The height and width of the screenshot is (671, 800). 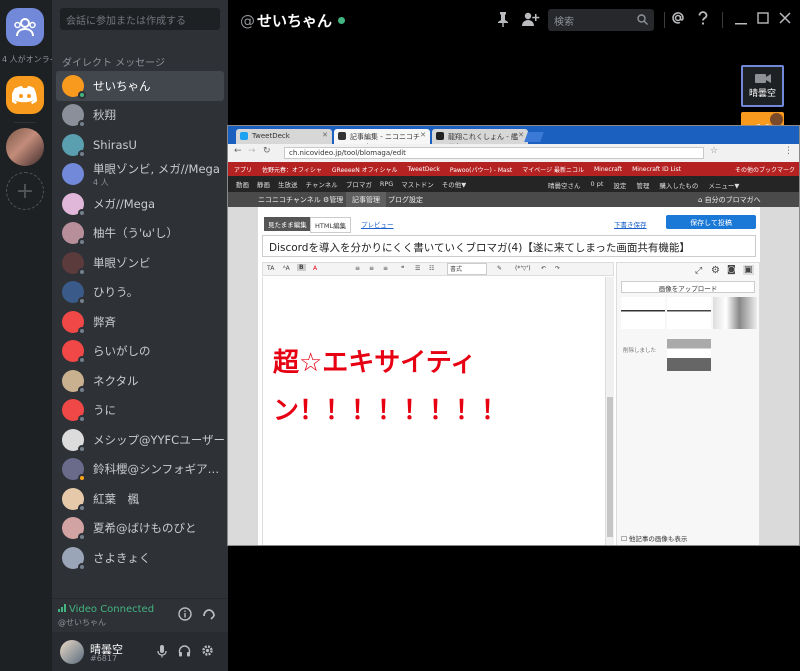 I want to click on scrollbar-thumb, so click(x=610, y=467).